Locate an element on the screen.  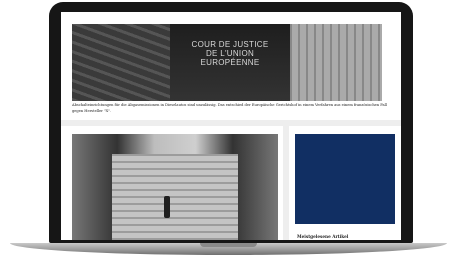
sidebar: Meistgelesene Artikel is located at coordinates (345, 183).